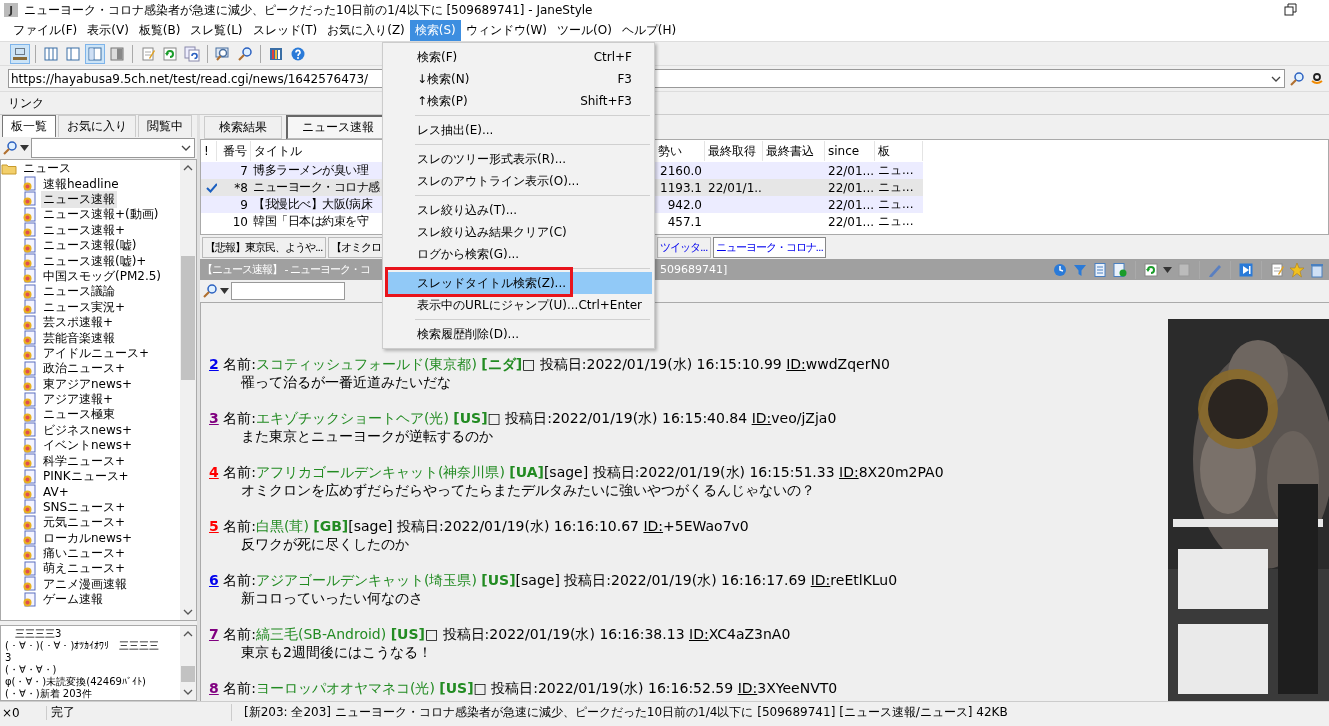 This screenshot has width=1329, height=726. Describe the element at coordinates (367, 436) in the screenshot. I see `post-body: また東京とニューヨークが逆転するのか` at that location.